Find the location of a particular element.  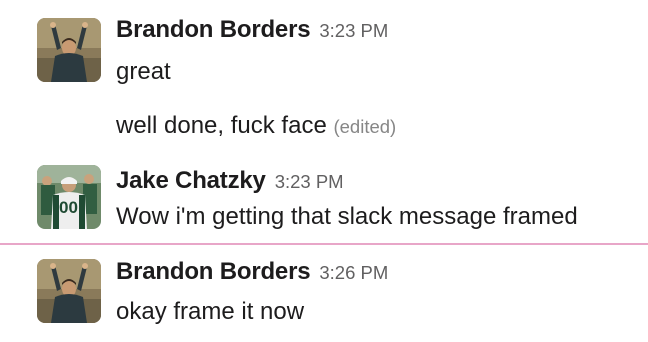

message-text: well done, fuck face (edited) is located at coordinates (256, 126).